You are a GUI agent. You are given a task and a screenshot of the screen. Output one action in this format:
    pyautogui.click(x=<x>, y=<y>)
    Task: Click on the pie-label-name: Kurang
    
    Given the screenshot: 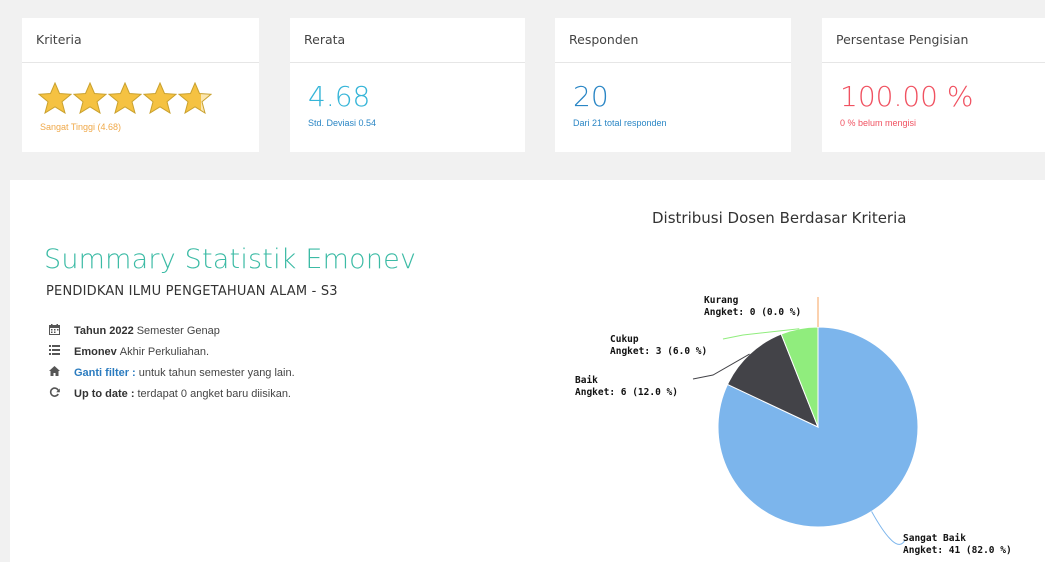 What is the action you would take?
    pyautogui.click(x=721, y=300)
    